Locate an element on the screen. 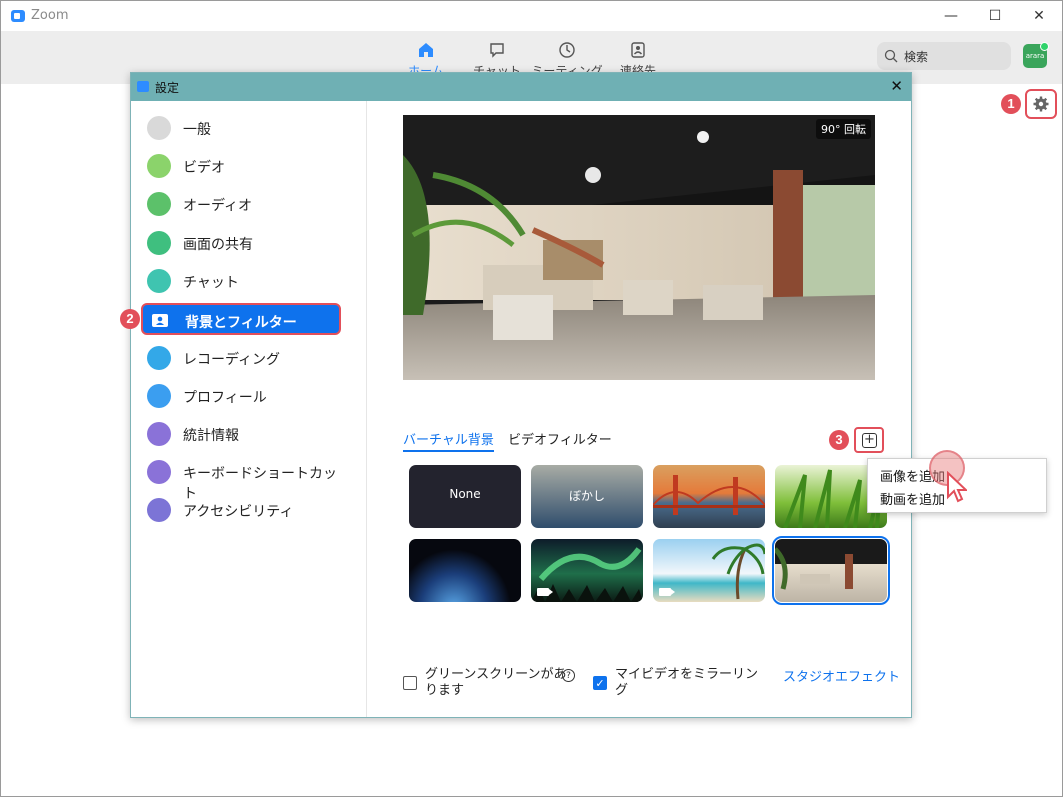  sidebar-item-label: アクセシビリティ is located at coordinates (238, 512).